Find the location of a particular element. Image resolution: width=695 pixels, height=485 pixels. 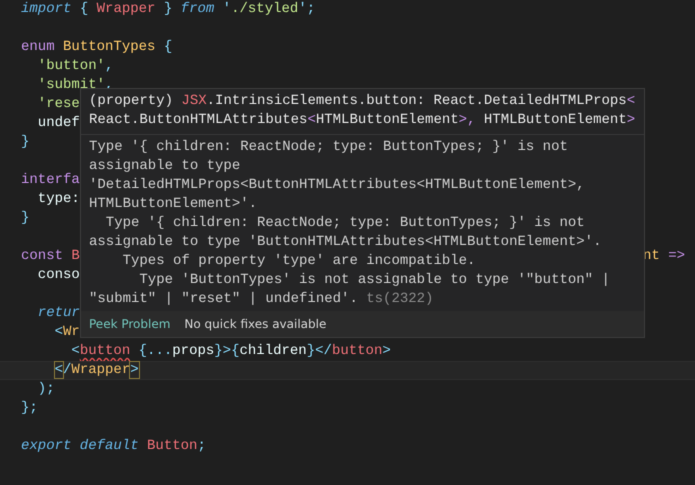

code-line: 'rese is located at coordinates (58, 104).